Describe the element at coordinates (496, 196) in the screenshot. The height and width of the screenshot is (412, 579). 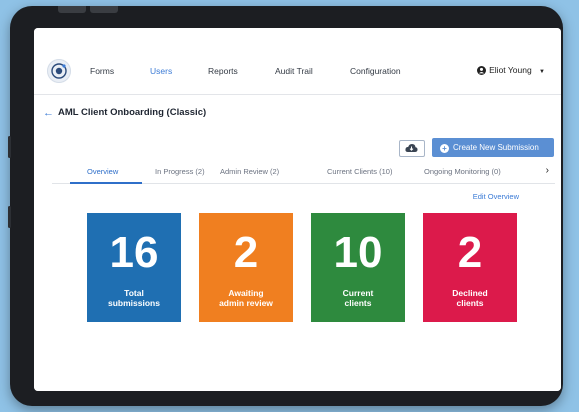
I see `edit-overview-link: Edit Overview` at that location.